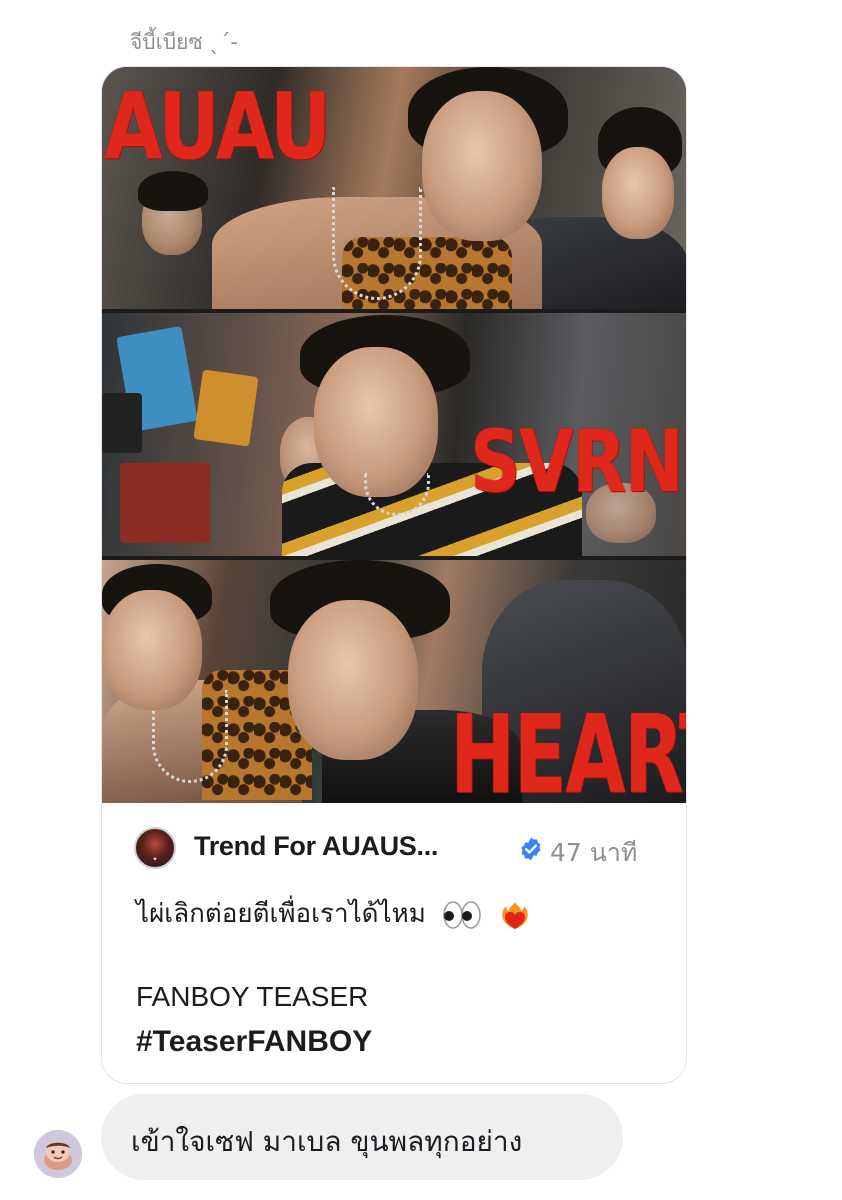  I want to click on cartoon-character-avatar-icon, so click(58, 1154).